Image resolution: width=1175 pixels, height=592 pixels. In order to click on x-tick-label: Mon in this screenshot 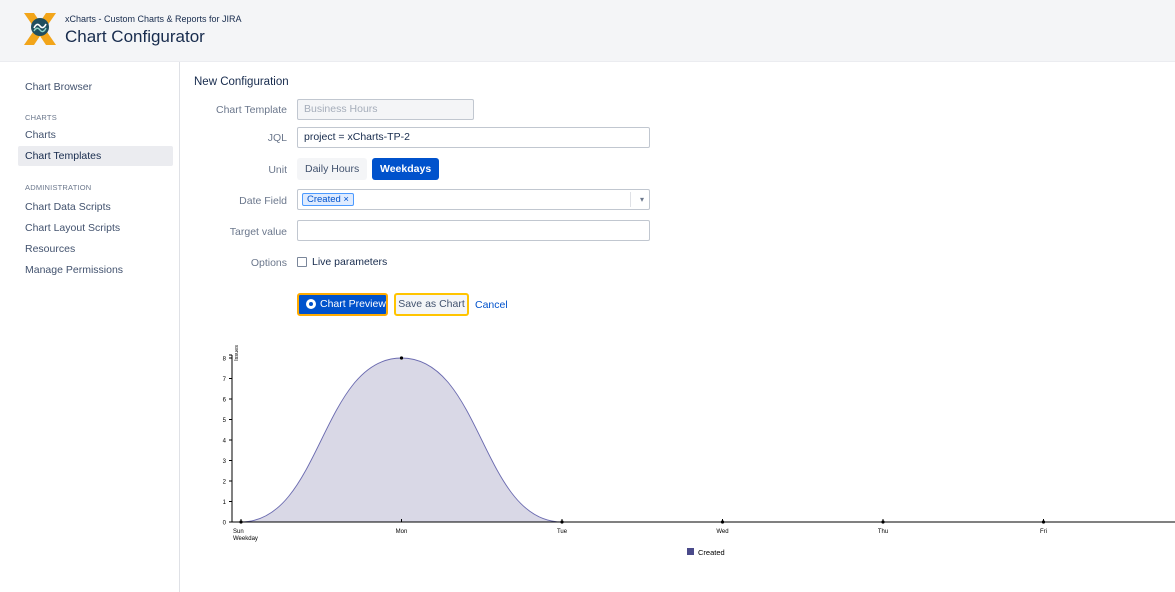, I will do `click(402, 532)`.